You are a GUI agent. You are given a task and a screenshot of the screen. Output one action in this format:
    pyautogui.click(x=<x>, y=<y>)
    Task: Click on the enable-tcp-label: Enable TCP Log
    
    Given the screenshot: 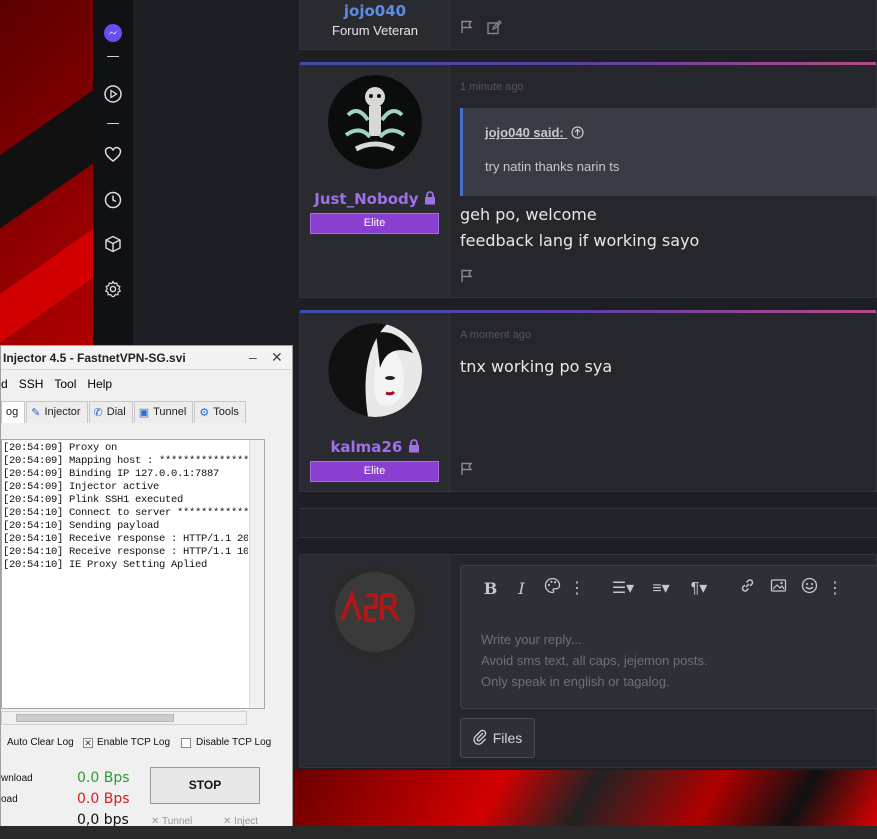 What is the action you would take?
    pyautogui.click(x=133, y=742)
    